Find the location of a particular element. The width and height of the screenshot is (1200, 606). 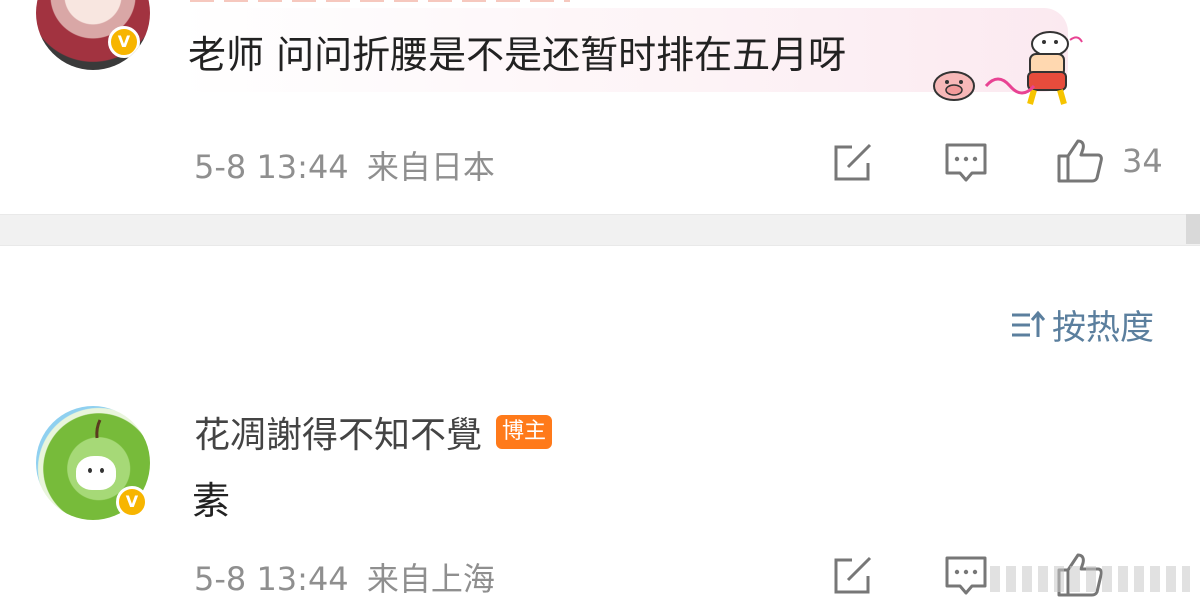

comment-text: 老师 问问折腰是不是还暂时排在五月呀 is located at coordinates (517, 55).